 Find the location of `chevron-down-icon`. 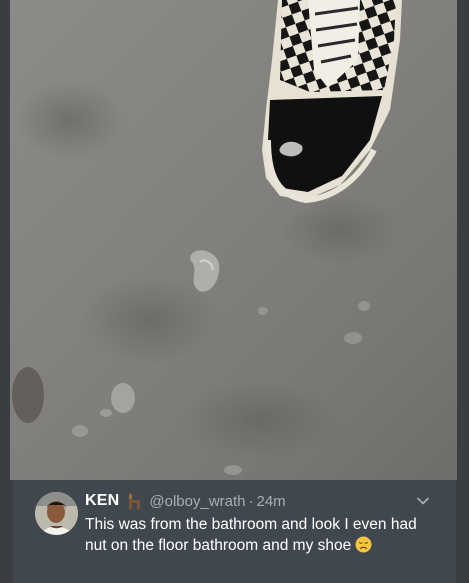

chevron-down-icon is located at coordinates (423, 501).